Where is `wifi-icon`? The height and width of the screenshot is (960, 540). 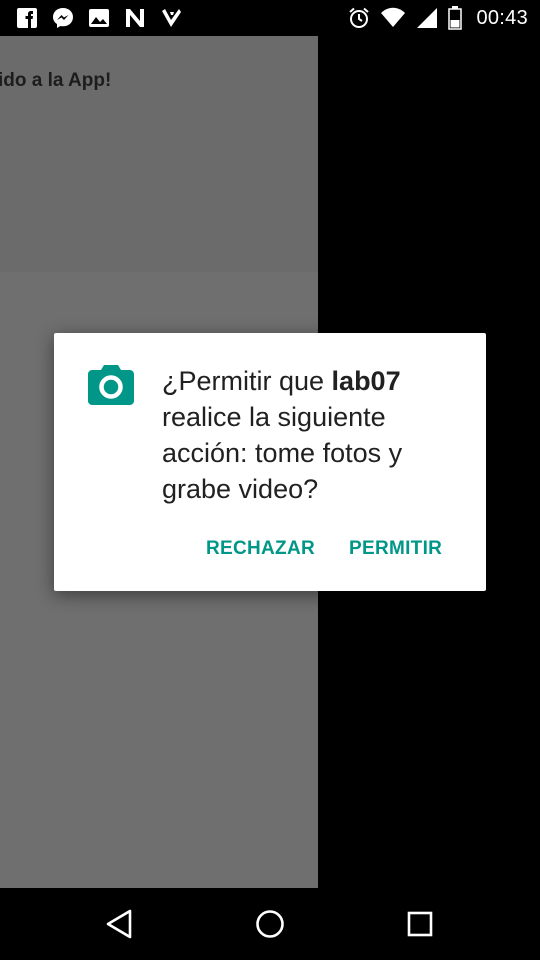
wifi-icon is located at coordinates (393, 17).